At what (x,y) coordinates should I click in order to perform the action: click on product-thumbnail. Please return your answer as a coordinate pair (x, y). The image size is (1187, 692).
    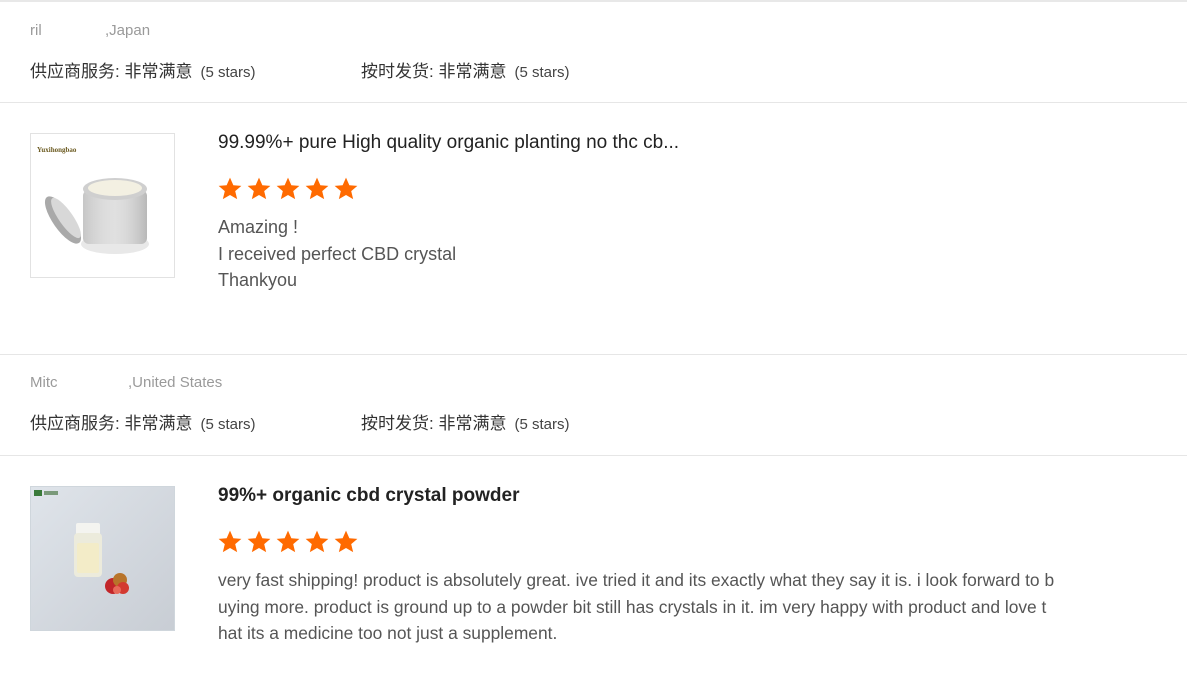
    Looking at the image, I should click on (102, 558).